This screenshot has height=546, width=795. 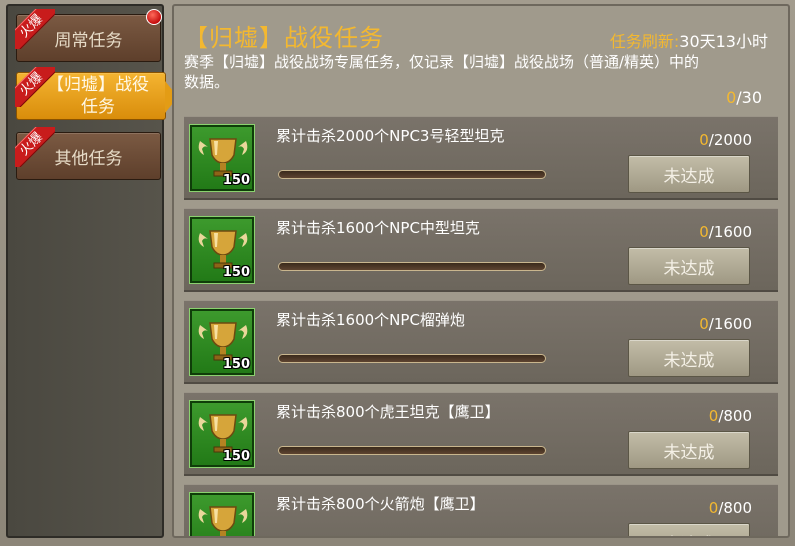 I want to click on task-name: 累计击杀1600个NPC榴弹炮, so click(x=370, y=320).